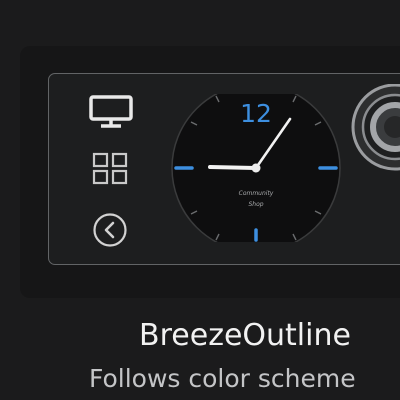 The height and width of the screenshot is (400, 400). What do you see at coordinates (233, 167) in the screenshot?
I see `clock-hour-hand` at bounding box center [233, 167].